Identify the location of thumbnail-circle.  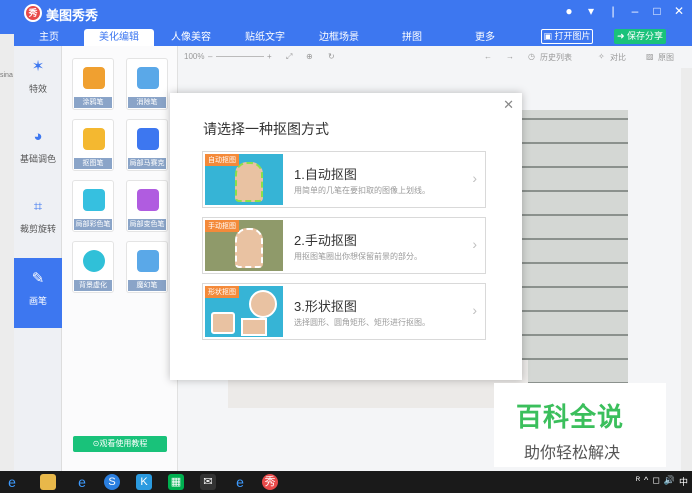
(263, 304).